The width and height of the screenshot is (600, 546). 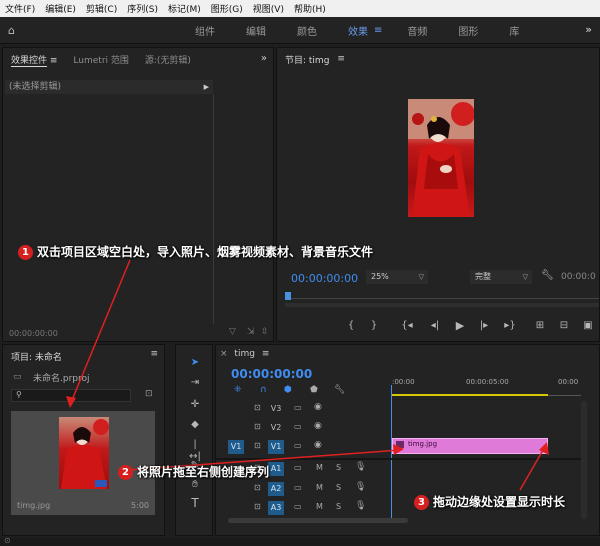 What do you see at coordinates (268, 8) in the screenshot?
I see `menu-view: 视图(V)` at bounding box center [268, 8].